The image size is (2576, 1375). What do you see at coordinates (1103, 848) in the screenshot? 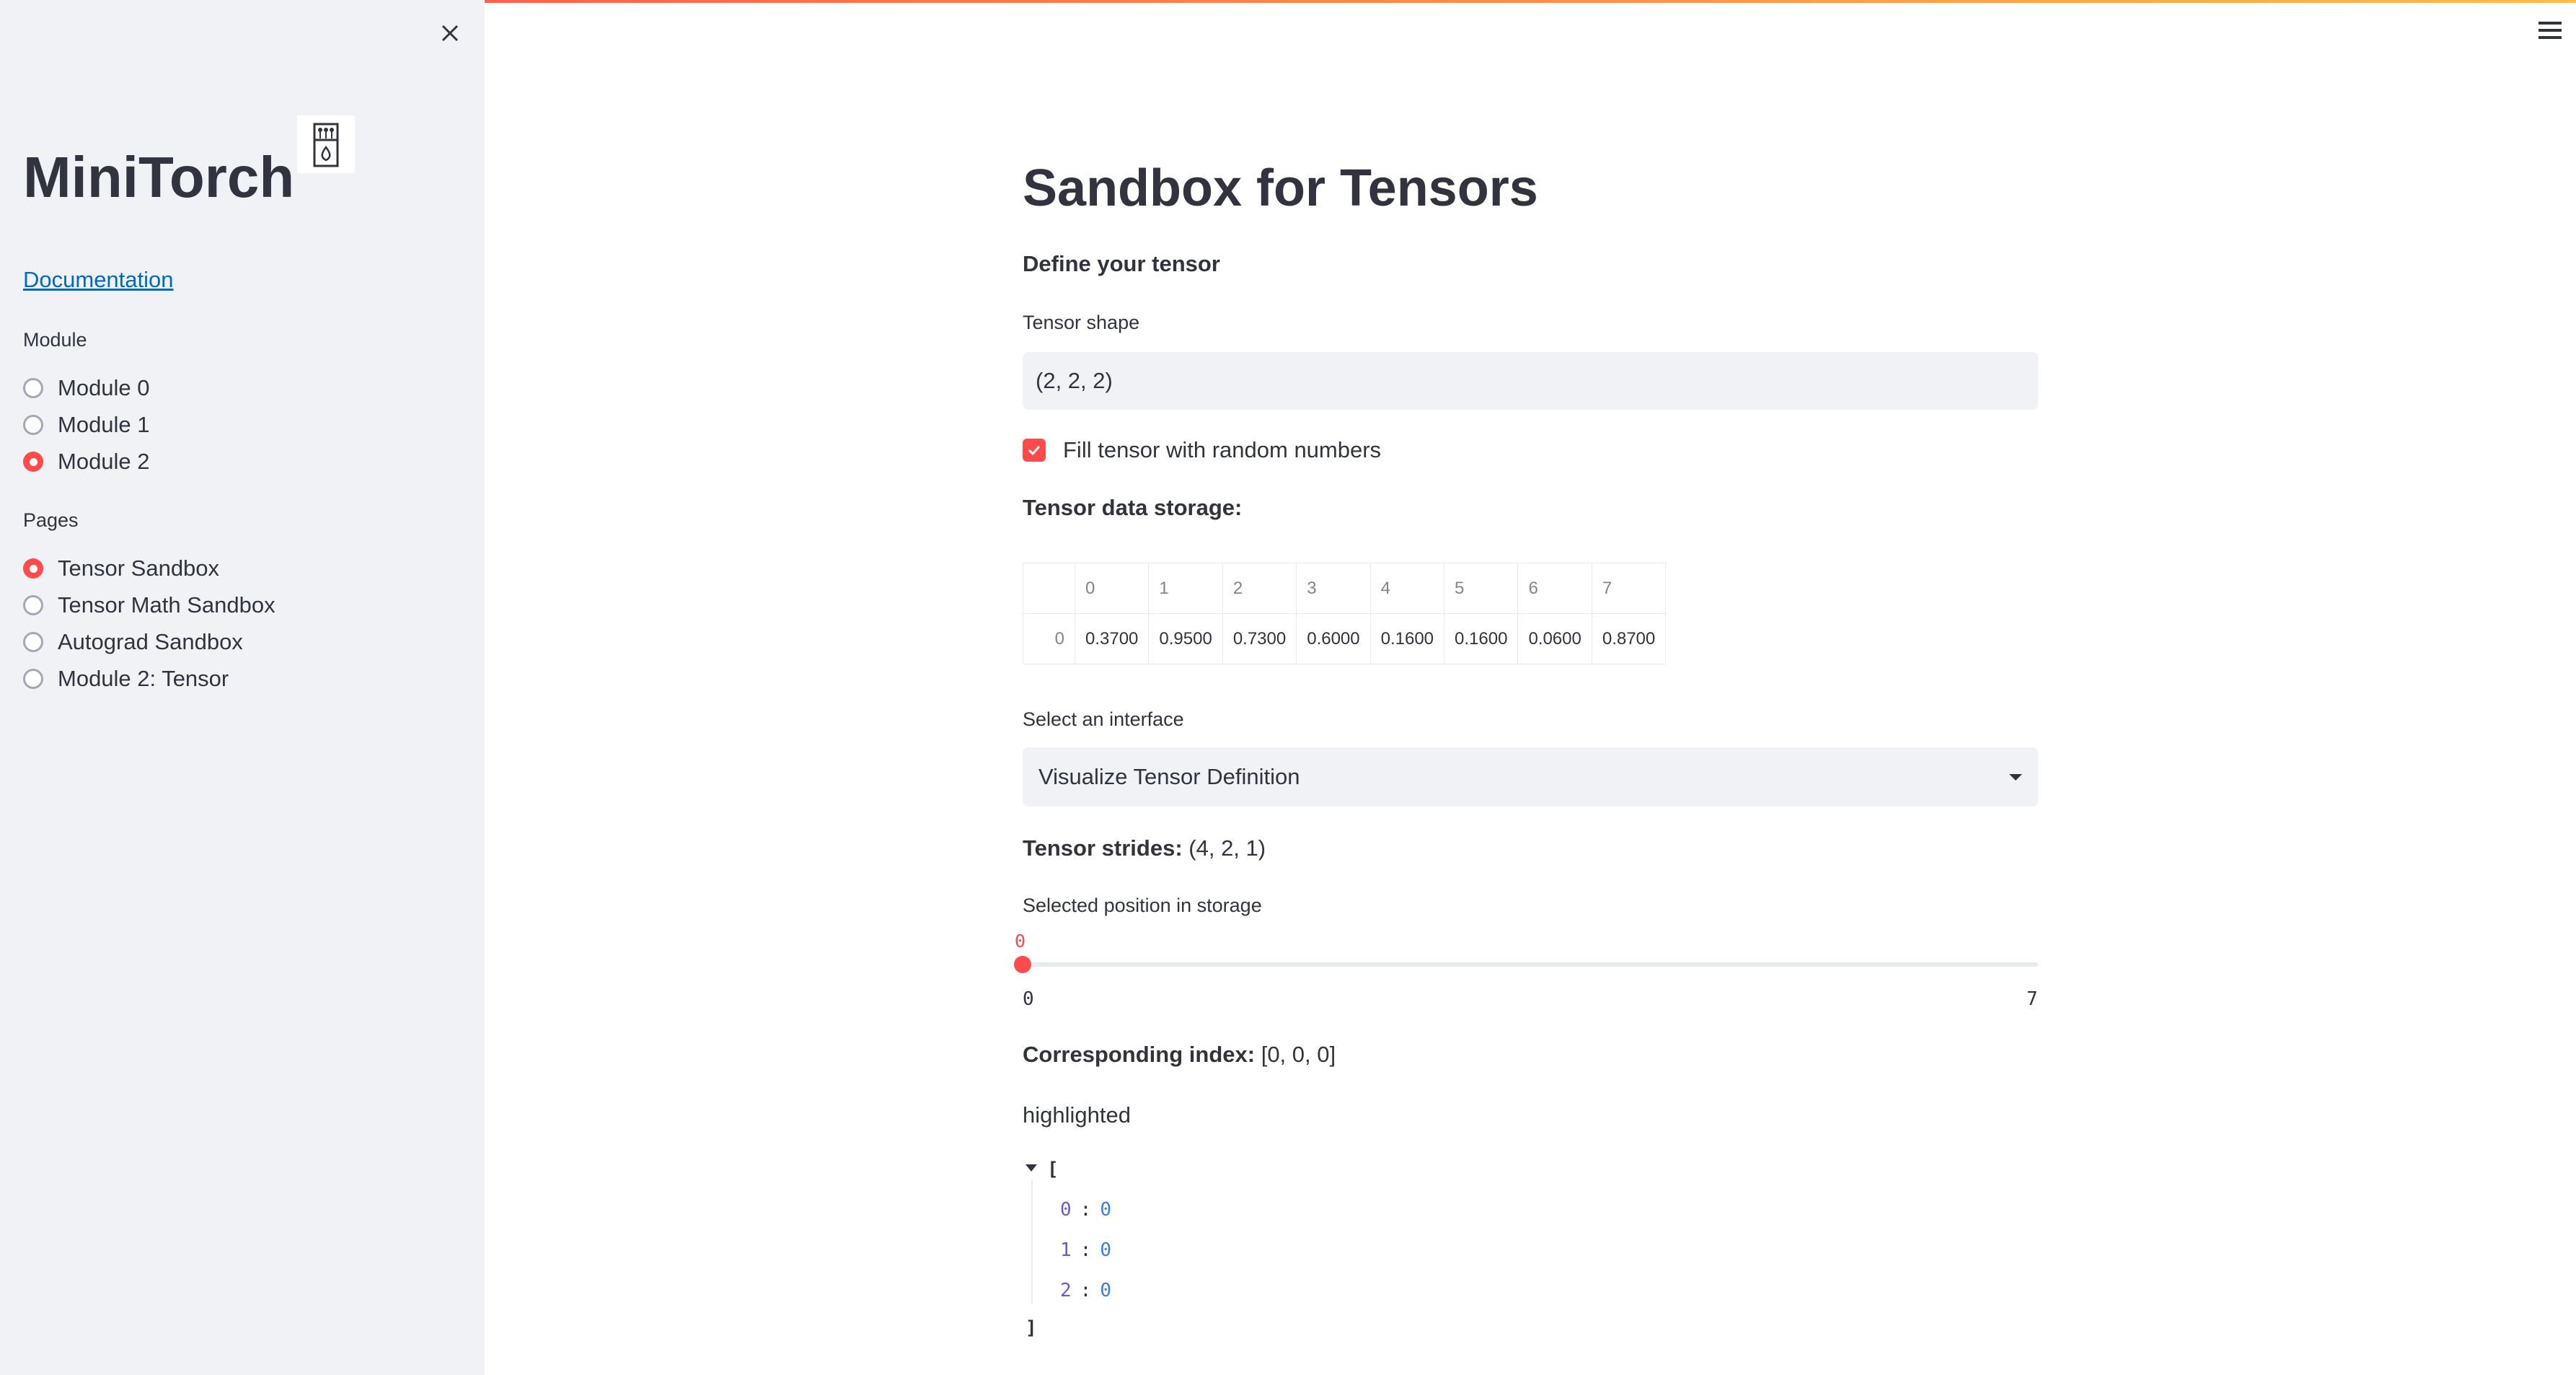
I see `strides-label: Tensor strides:` at bounding box center [1103, 848].